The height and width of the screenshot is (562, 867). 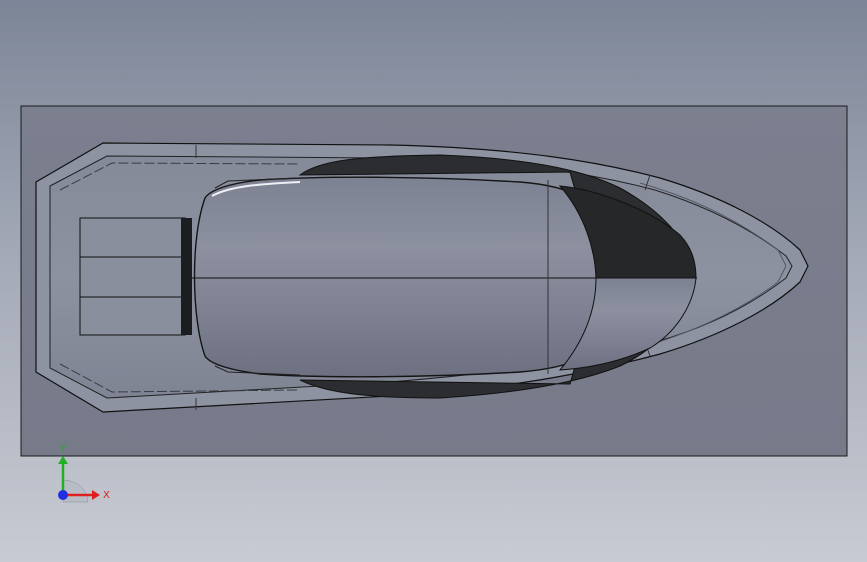 I want to click on z-axis-dot, so click(x=63, y=495).